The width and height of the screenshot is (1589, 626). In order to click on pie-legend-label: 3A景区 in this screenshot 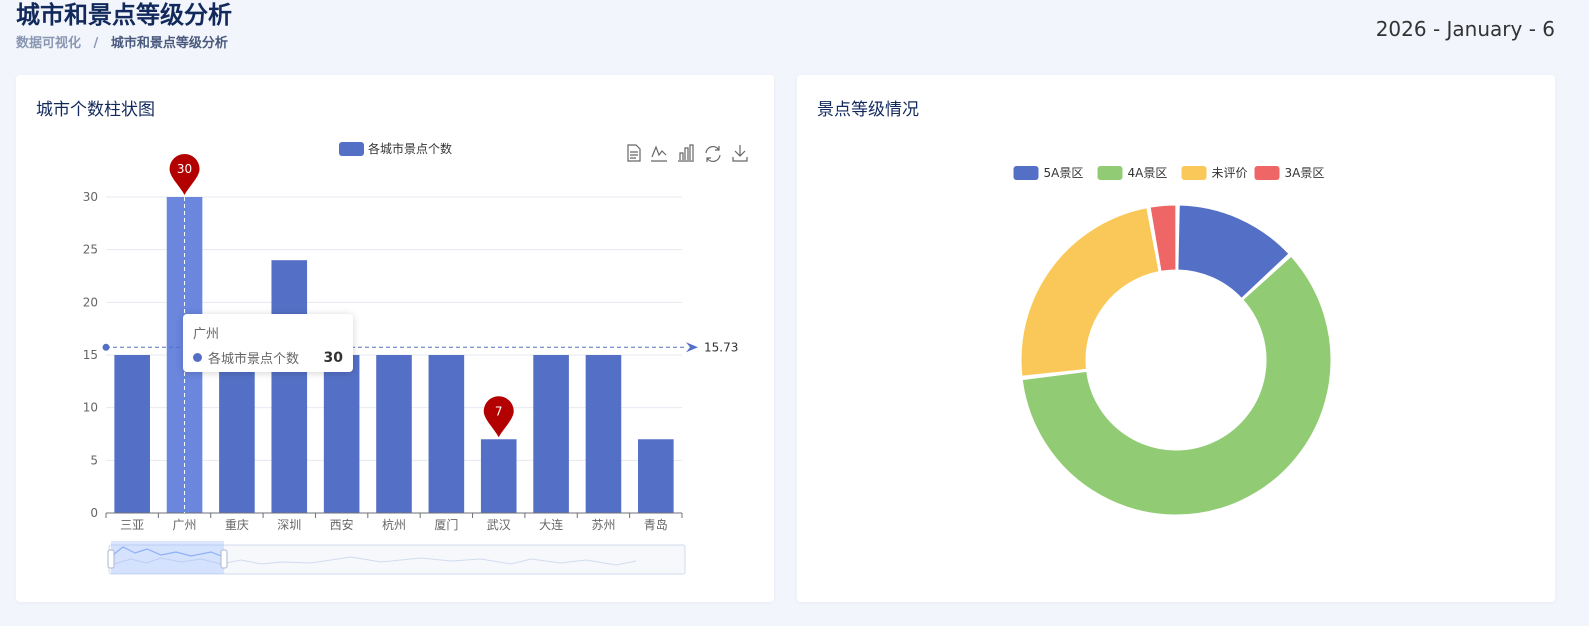, I will do `click(1305, 173)`.